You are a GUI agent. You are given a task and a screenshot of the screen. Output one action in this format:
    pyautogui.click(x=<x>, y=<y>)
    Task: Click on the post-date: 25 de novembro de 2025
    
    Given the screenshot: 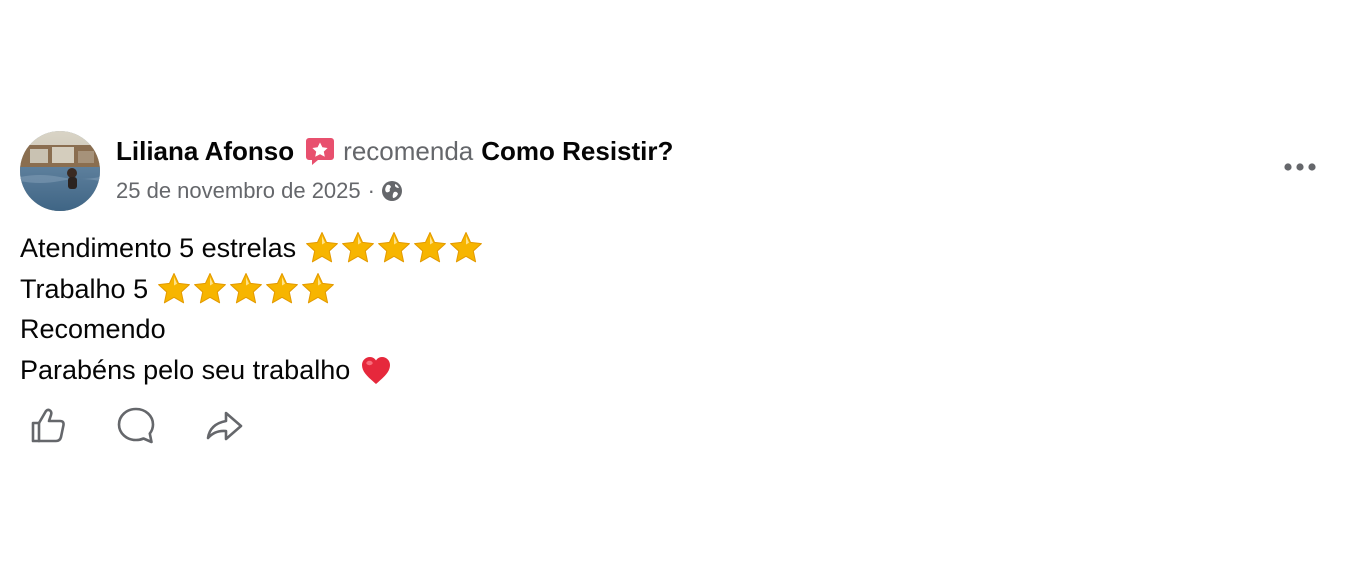 What is the action you would take?
    pyautogui.click(x=238, y=191)
    